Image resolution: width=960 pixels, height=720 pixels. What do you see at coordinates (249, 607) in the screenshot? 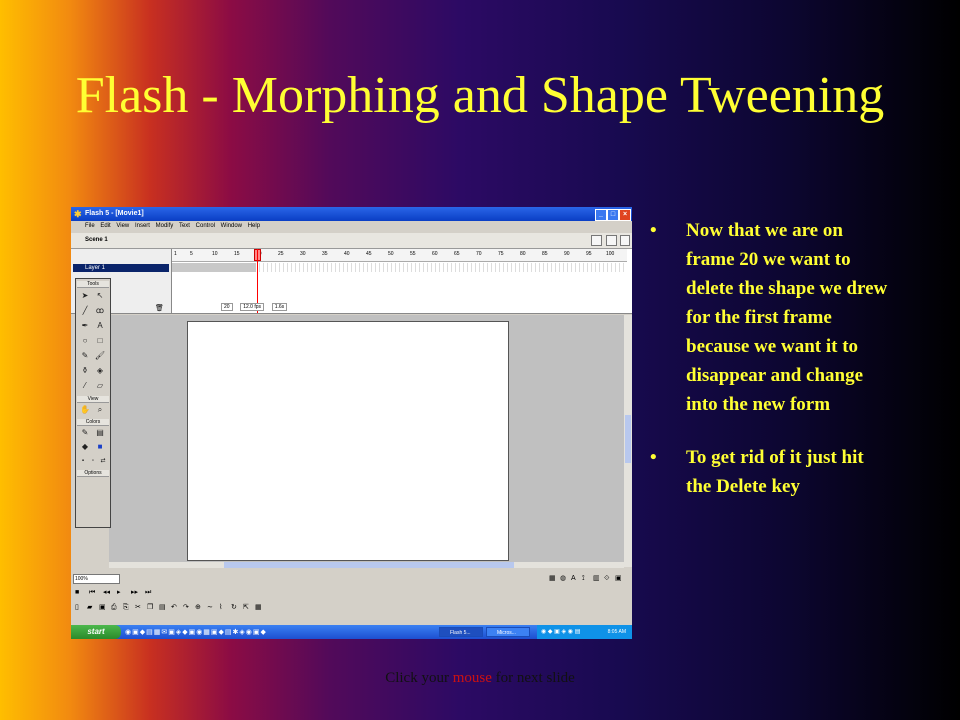
I see `scale-icon: ⇱` at bounding box center [249, 607].